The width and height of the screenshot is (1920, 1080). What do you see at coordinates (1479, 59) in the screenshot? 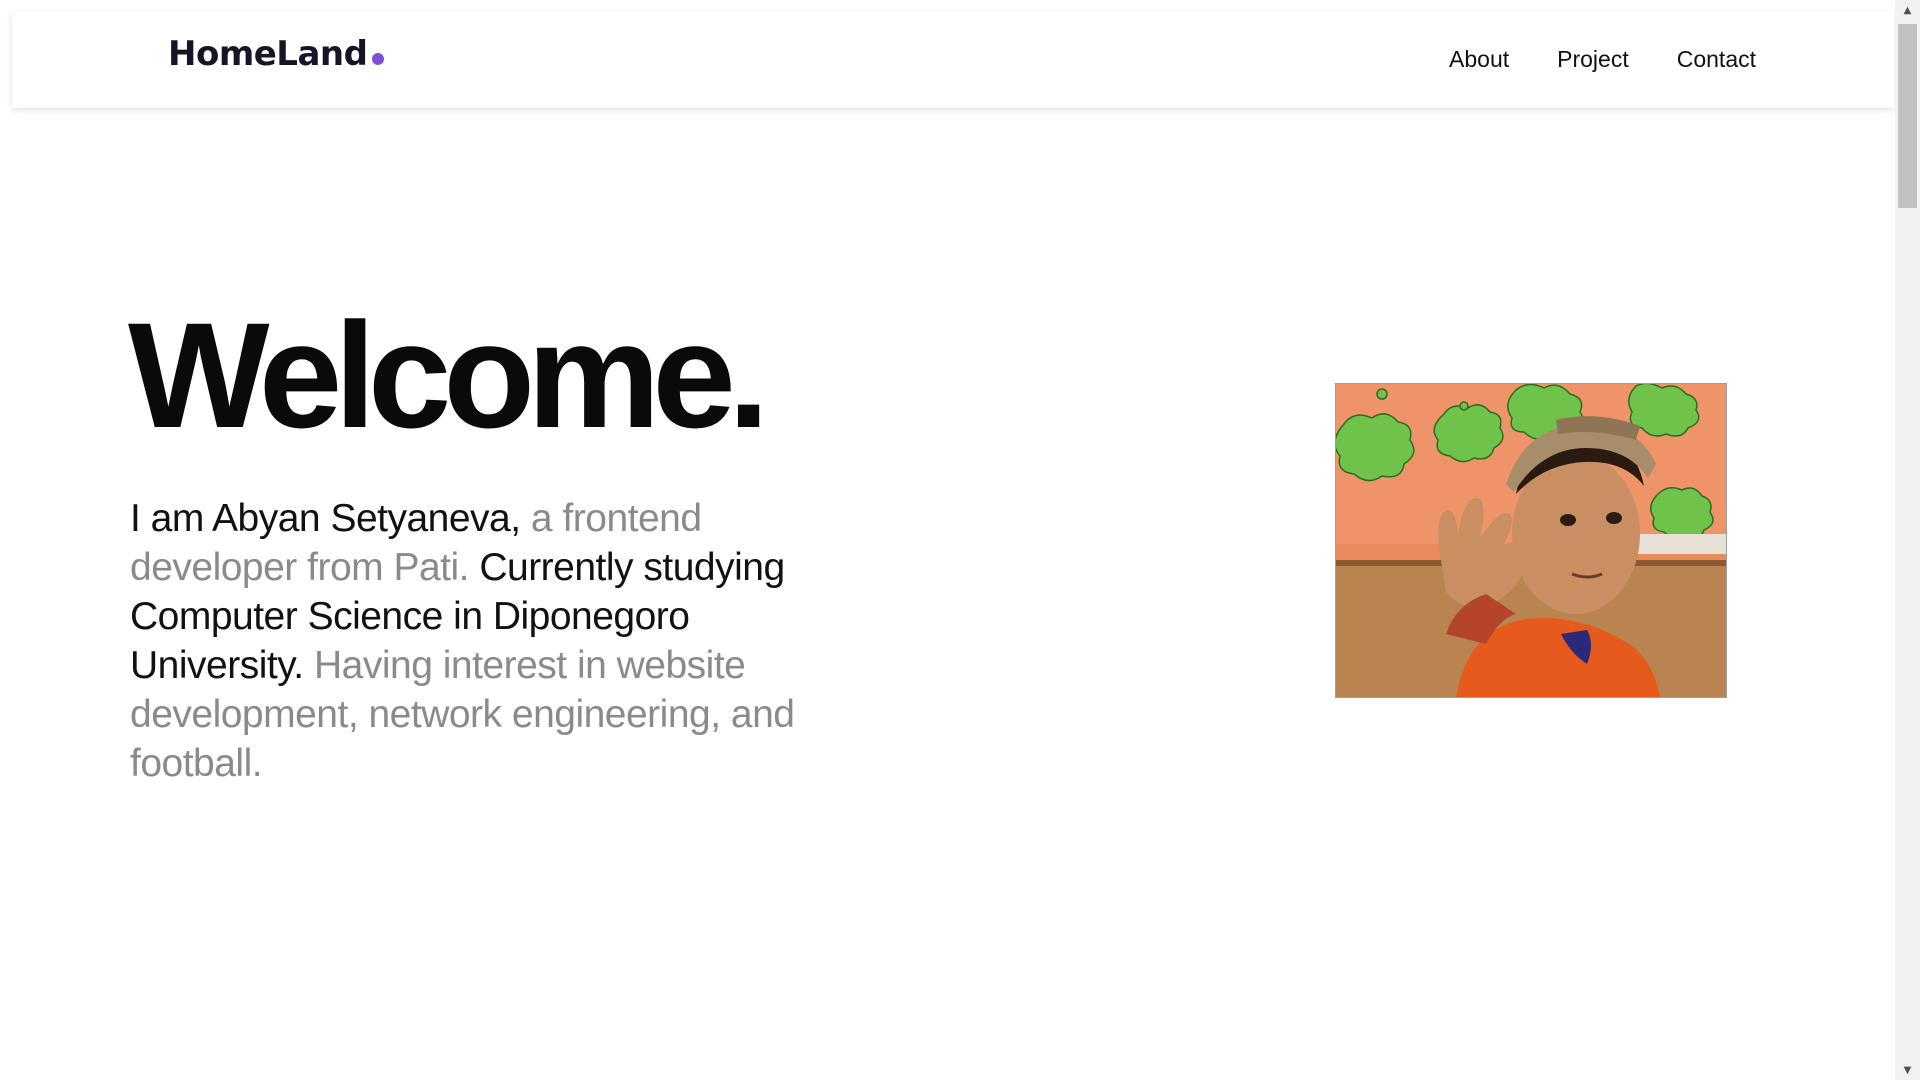
I see `nav-link-about: About` at bounding box center [1479, 59].